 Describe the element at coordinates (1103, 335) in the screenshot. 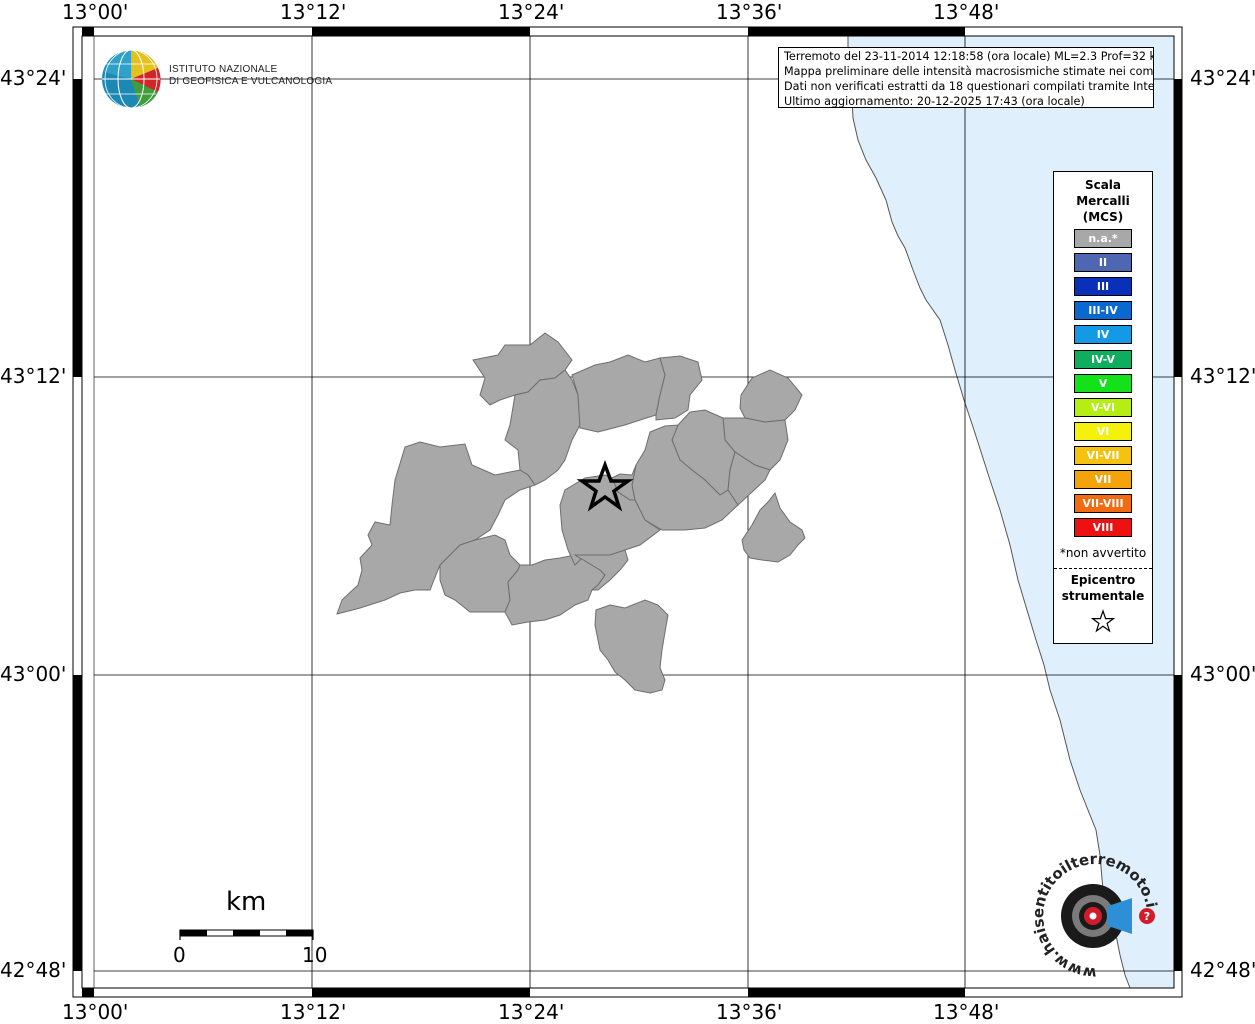

I see `legend-item-iv: IV` at that location.